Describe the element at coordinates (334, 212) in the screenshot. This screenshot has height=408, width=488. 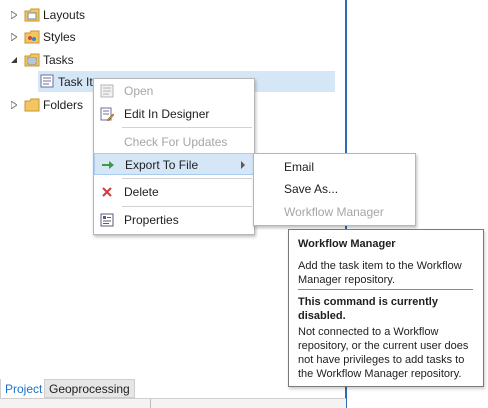
I see `submenu-item-workflow-manager: Workflow Manager` at that location.